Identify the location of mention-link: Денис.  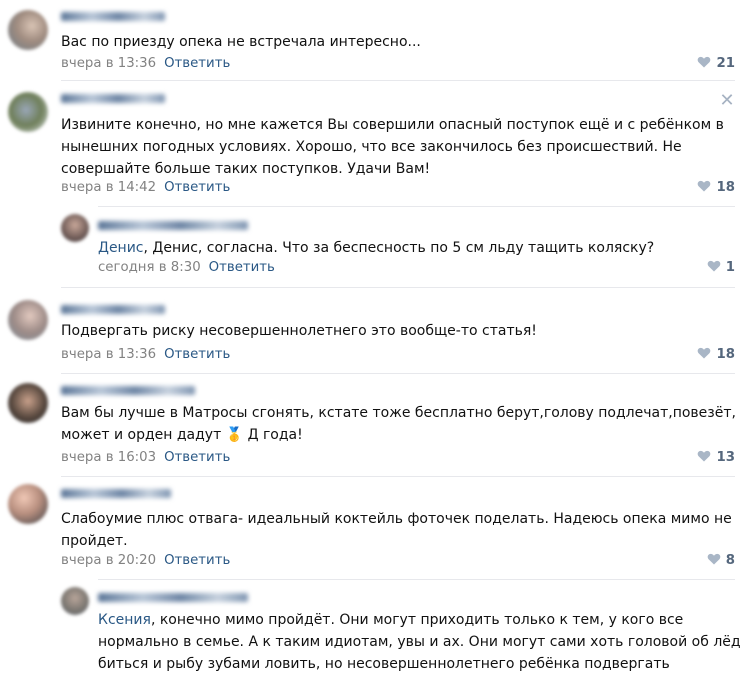
(121, 248).